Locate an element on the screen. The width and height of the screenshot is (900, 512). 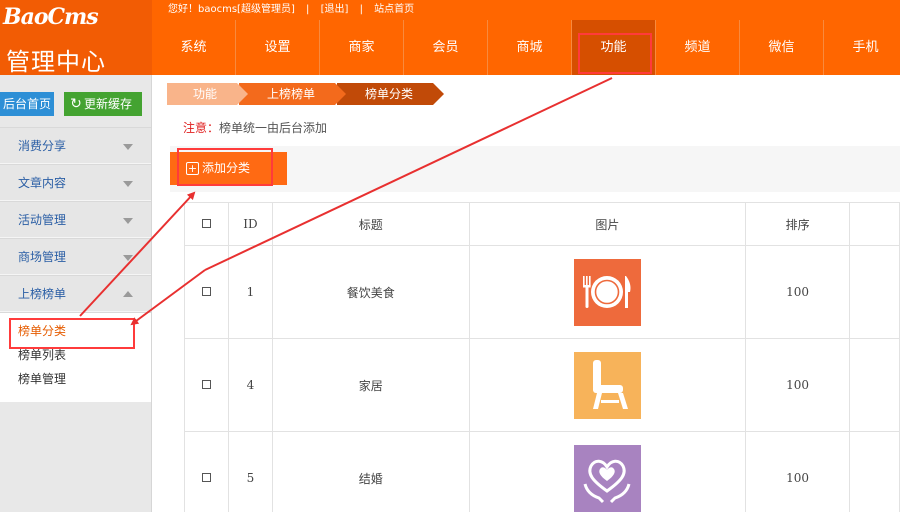
breadcrumb-functions: 功能 is located at coordinates (208, 94).